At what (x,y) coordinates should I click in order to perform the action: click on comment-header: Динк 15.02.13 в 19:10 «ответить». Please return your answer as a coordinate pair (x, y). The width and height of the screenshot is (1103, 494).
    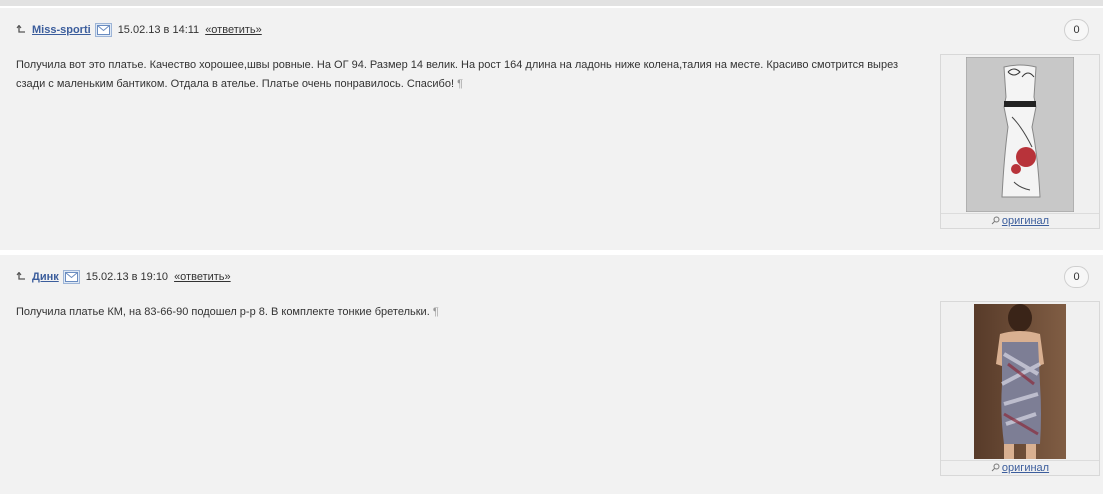
    Looking at the image, I should click on (123, 277).